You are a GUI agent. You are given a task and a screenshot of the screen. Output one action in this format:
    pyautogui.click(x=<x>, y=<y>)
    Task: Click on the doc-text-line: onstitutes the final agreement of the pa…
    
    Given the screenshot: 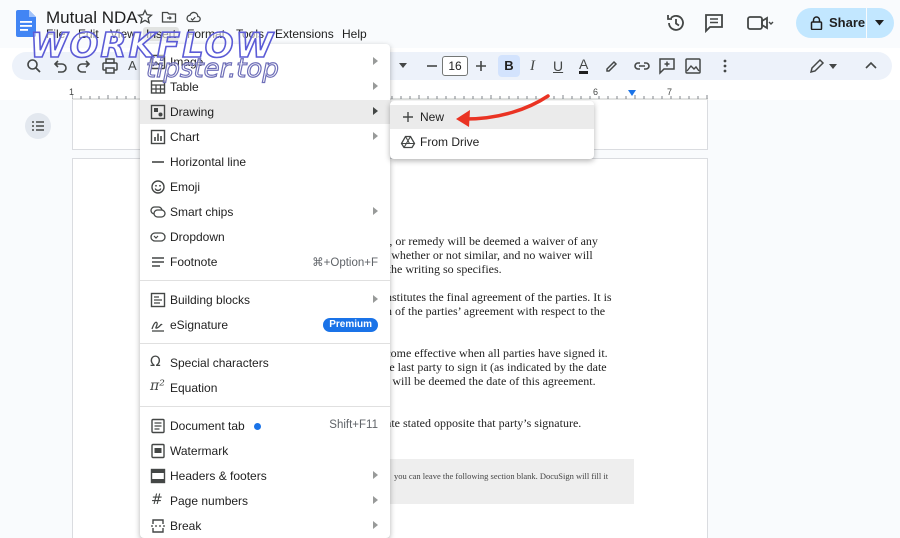 What is the action you would take?
    pyautogui.click(x=496, y=297)
    